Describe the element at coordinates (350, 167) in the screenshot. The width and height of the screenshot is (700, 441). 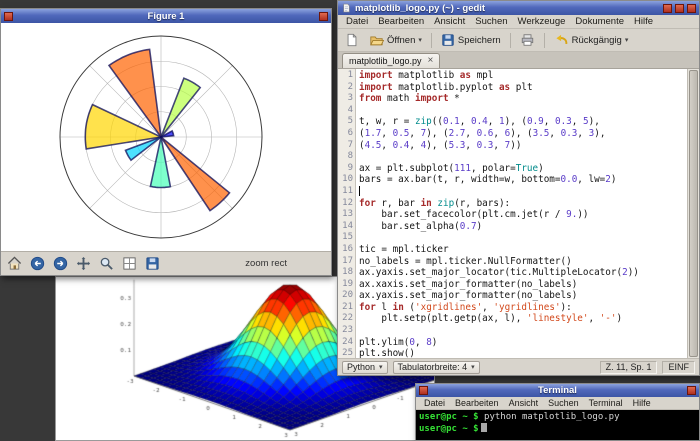
I see `line-number: 9` at that location.